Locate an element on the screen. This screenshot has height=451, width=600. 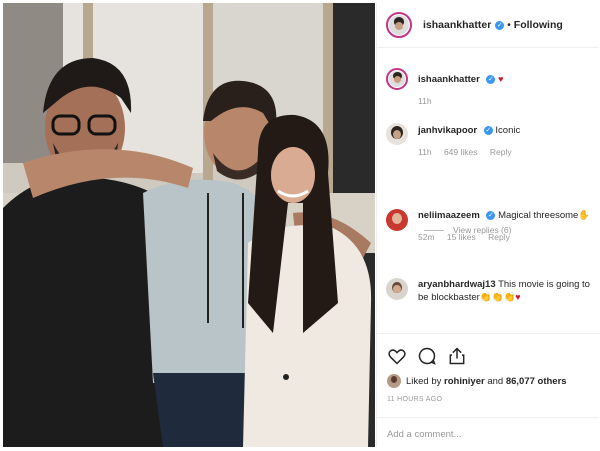
following-button: Following is located at coordinates (538, 25).